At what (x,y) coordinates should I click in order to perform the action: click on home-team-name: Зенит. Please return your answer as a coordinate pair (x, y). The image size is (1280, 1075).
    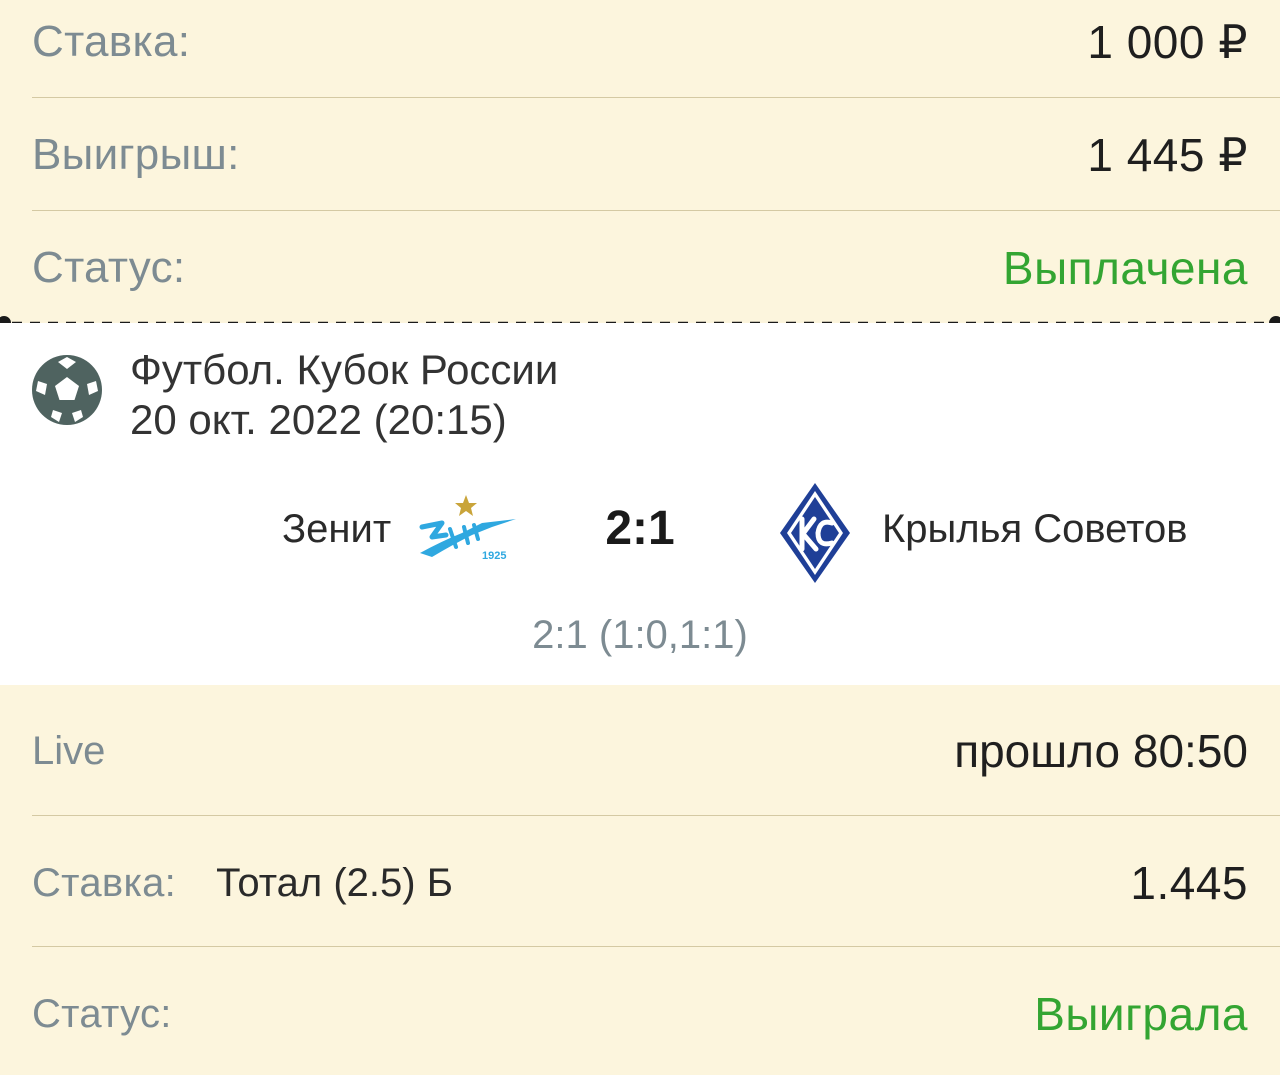
    Looking at the image, I should click on (337, 529).